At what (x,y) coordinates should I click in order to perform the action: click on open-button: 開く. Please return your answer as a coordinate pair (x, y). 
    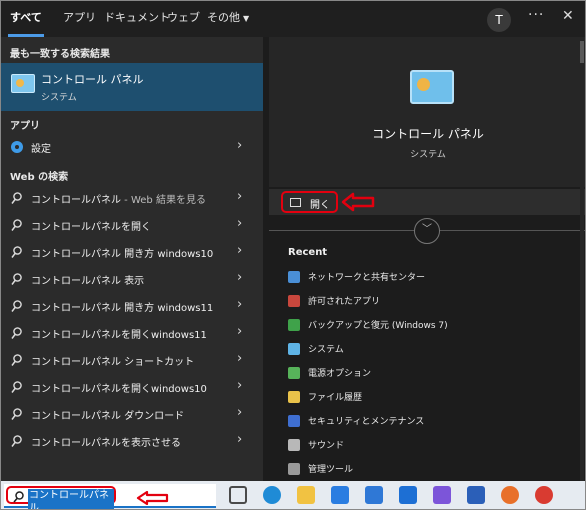
    Looking at the image, I should click on (309, 202).